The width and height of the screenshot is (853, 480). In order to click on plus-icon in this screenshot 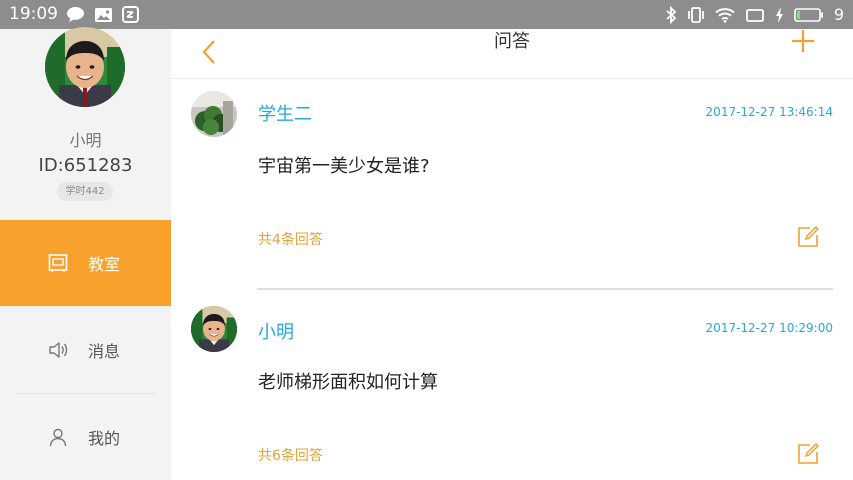, I will do `click(803, 41)`.